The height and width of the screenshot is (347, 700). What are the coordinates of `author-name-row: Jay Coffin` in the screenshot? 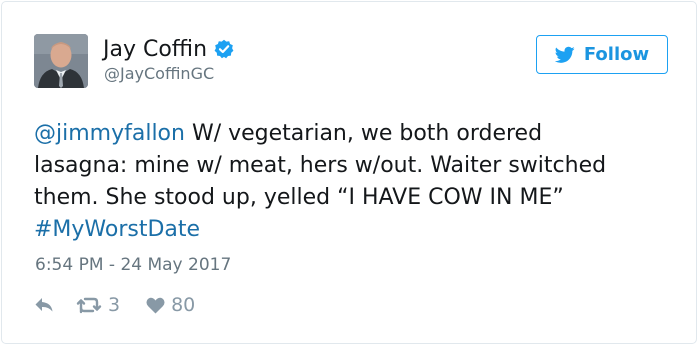 It's located at (168, 49).